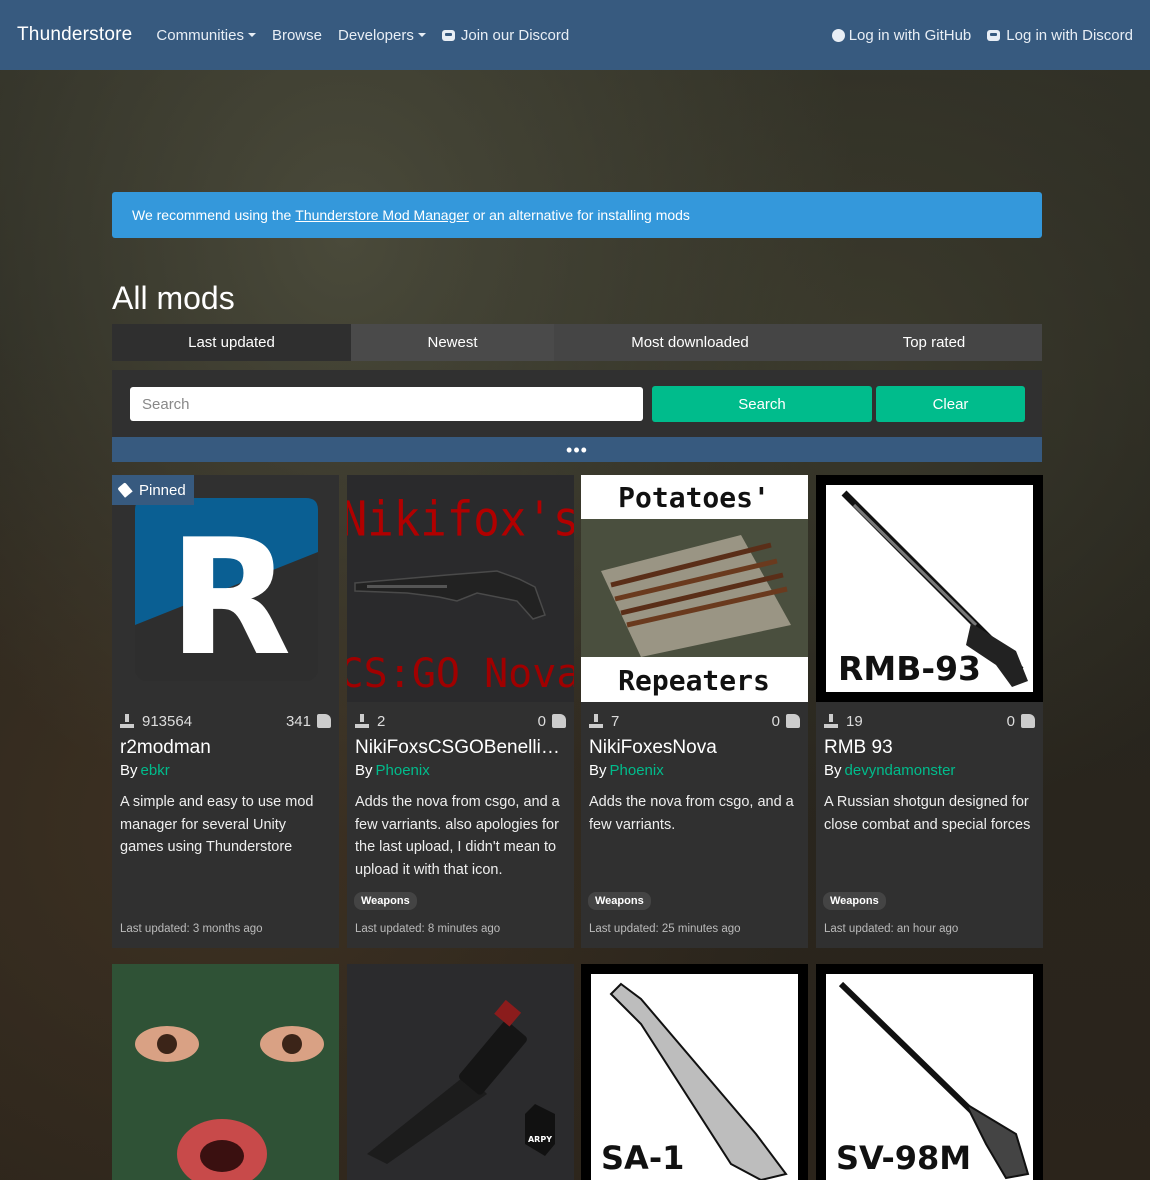 The image size is (1150, 1180). I want to click on mod-name: RMB 93, so click(929, 748).